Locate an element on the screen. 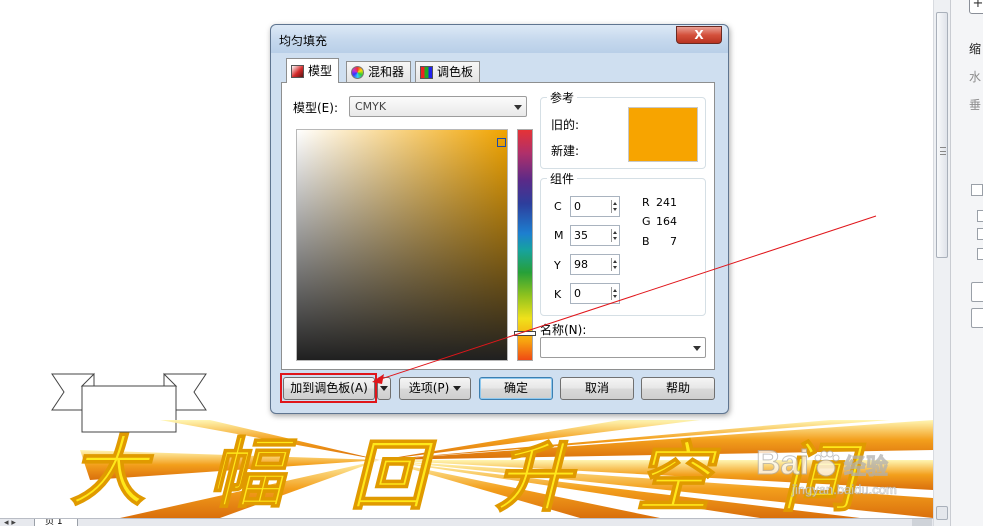  cancel-button: 取消 is located at coordinates (597, 388).